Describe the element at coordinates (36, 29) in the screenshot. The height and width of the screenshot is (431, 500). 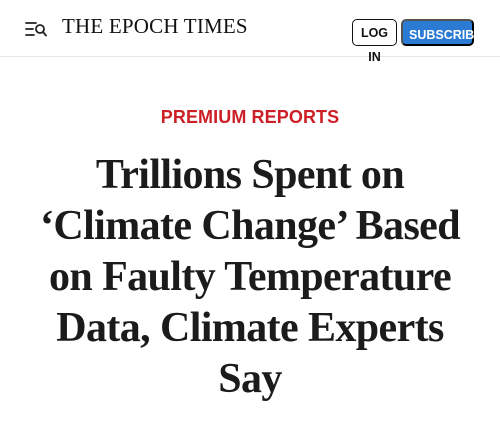
I see `menu-search-icon` at that location.